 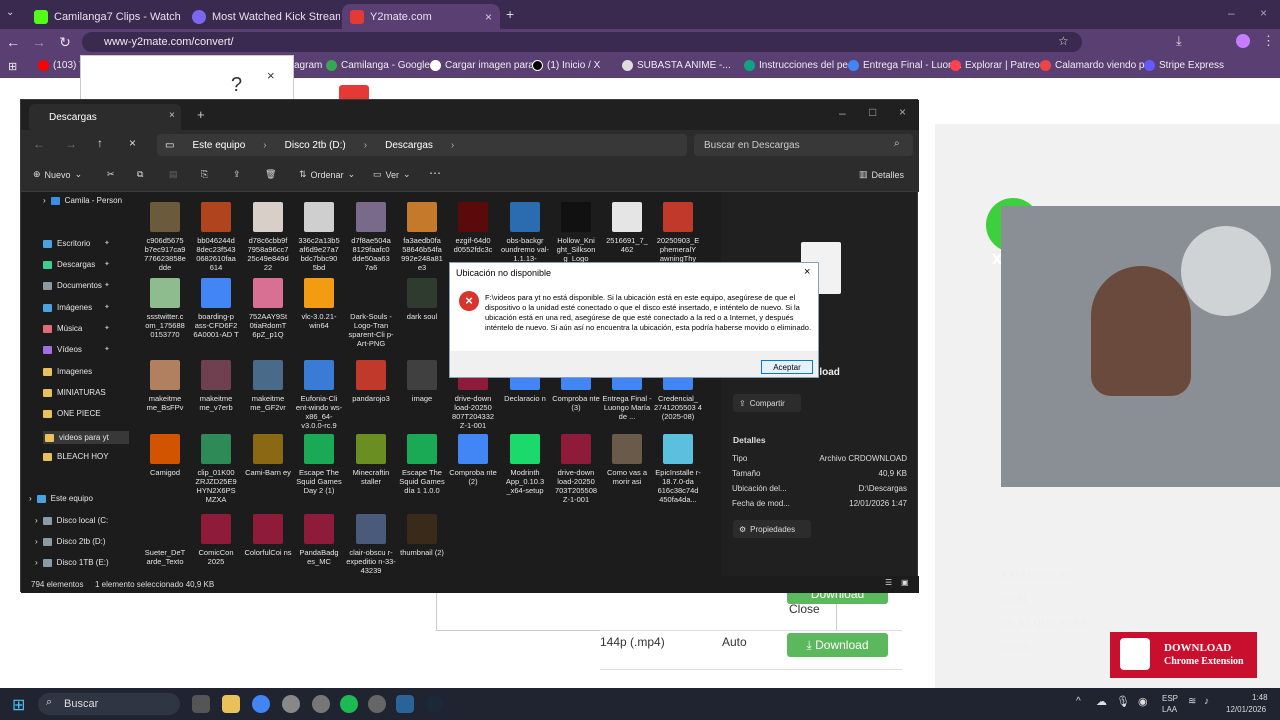 What do you see at coordinates (319, 464) in the screenshot?
I see `file-item: Escape The Squid Games Day 2 (1)` at bounding box center [319, 464].